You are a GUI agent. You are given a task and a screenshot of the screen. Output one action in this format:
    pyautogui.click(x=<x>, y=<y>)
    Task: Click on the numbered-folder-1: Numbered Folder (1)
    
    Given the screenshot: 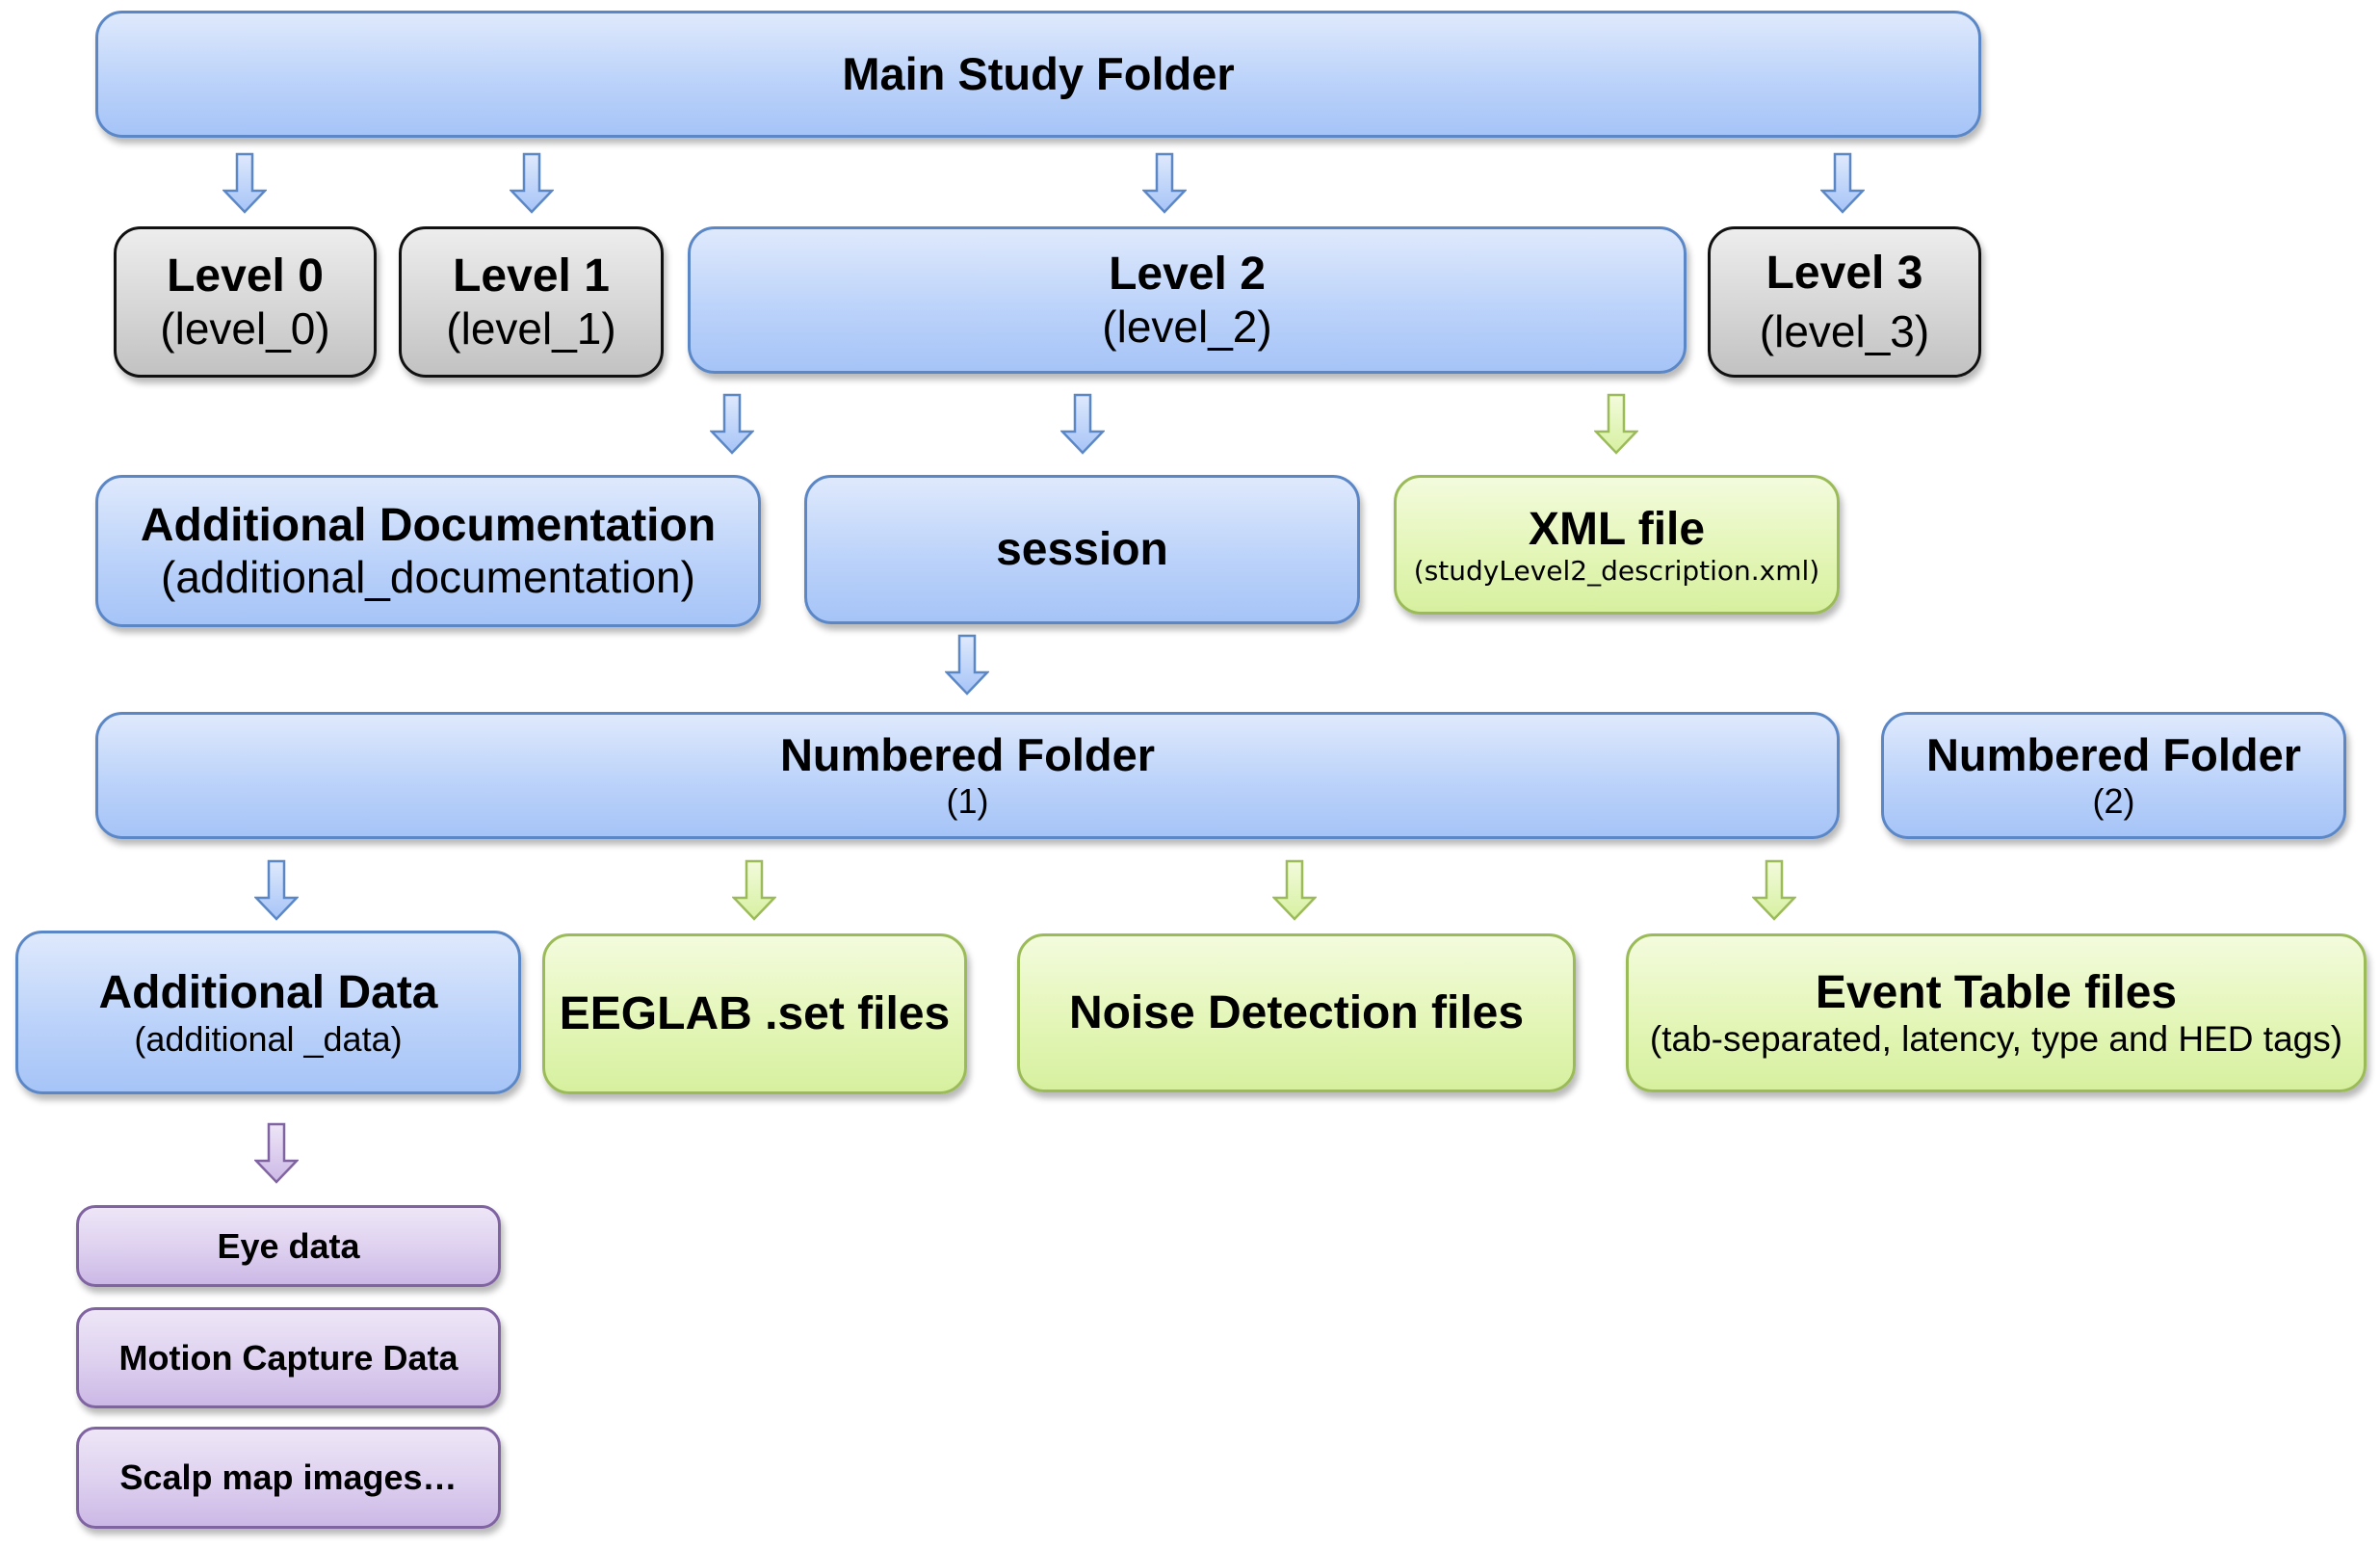 What is the action you would take?
    pyautogui.click(x=968, y=775)
    